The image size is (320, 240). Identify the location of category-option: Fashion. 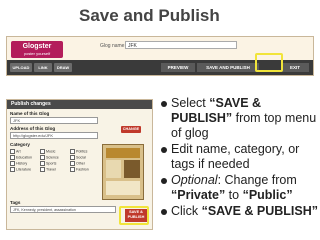
(79, 169).